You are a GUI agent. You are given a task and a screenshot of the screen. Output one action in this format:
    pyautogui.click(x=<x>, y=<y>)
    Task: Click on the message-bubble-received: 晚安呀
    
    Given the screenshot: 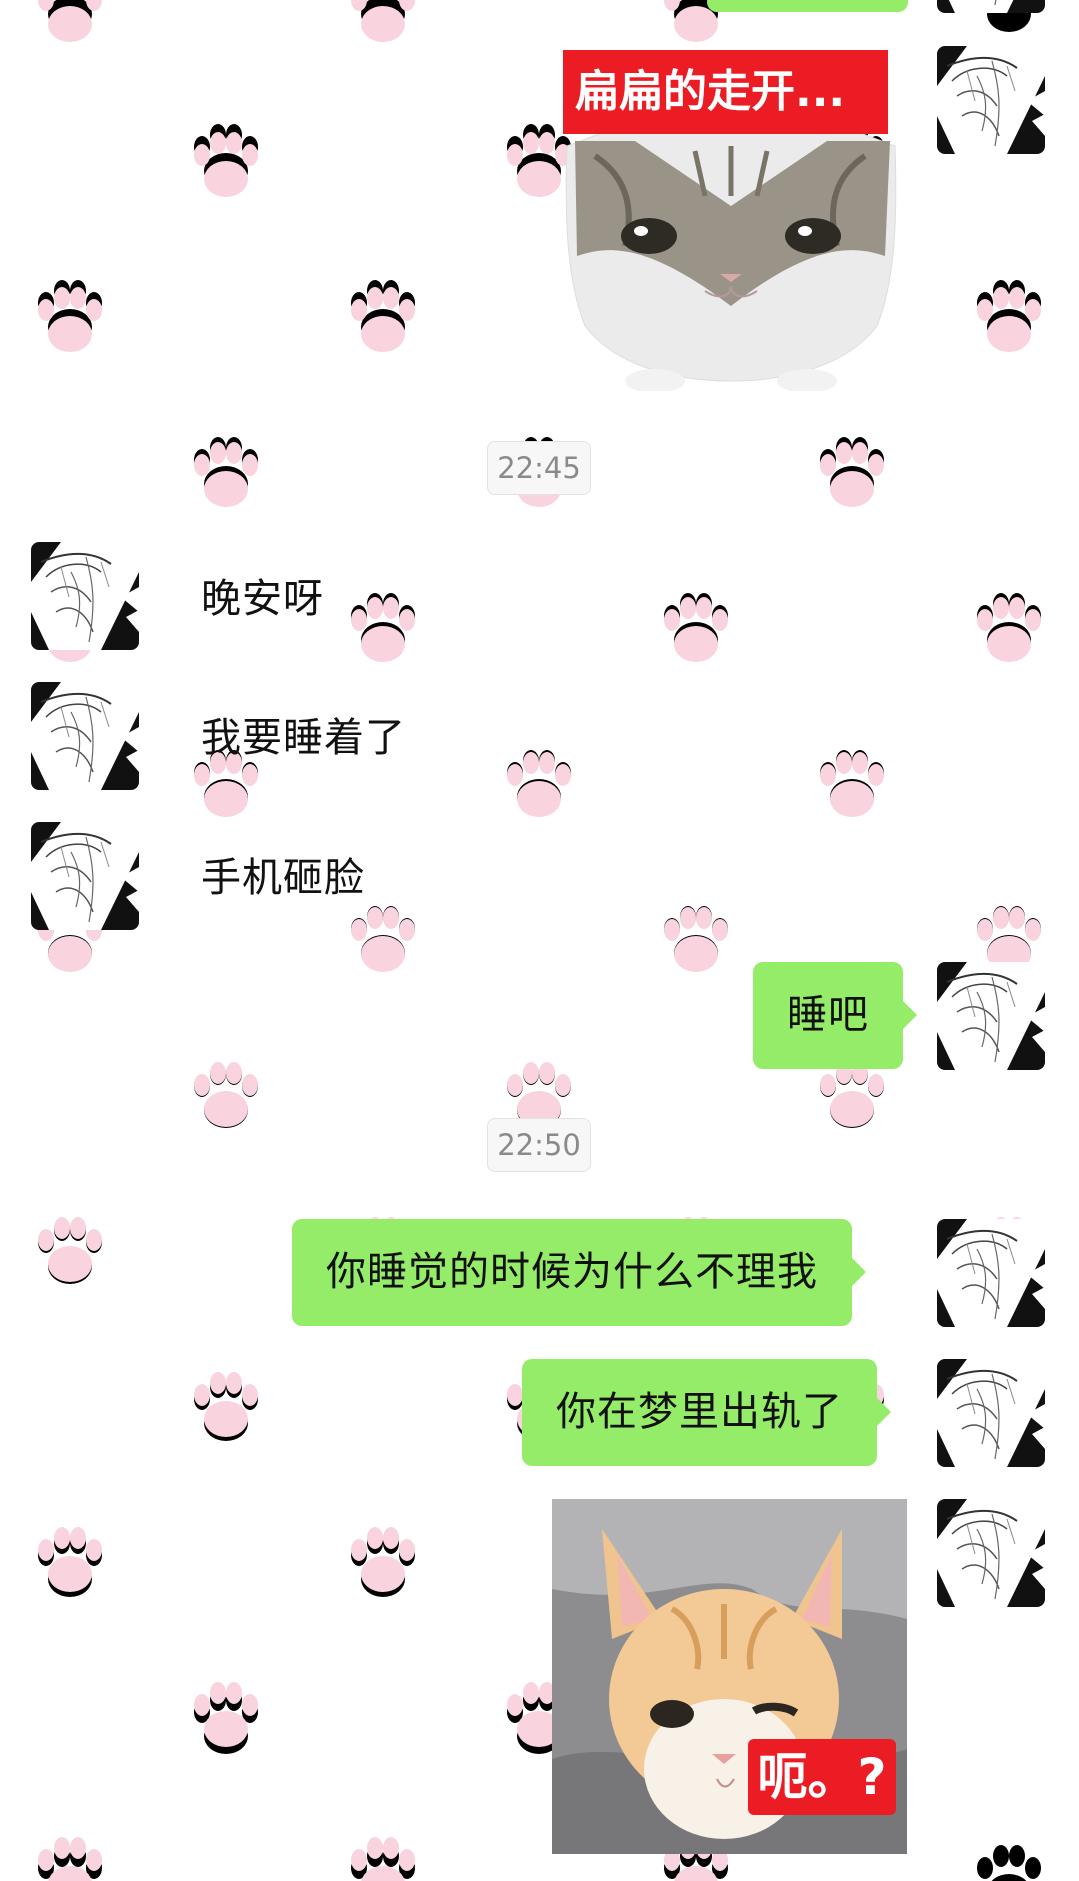 What is the action you would take?
    pyautogui.click(x=232, y=599)
    